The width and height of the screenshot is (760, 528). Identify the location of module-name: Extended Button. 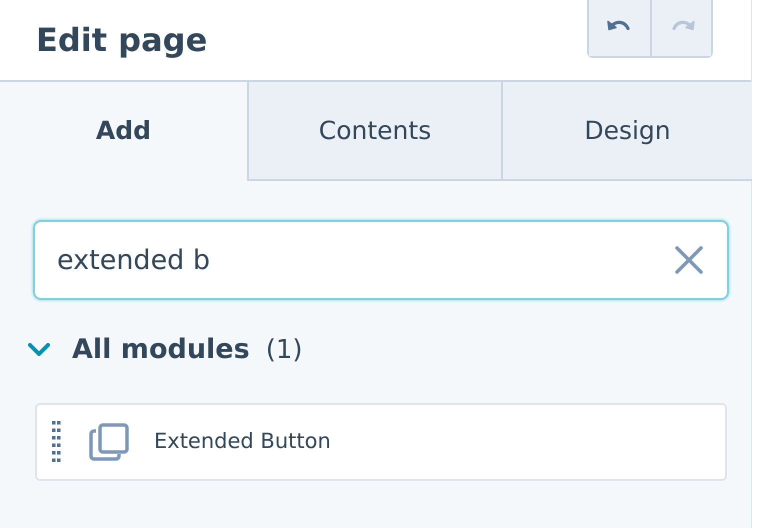
(242, 441).